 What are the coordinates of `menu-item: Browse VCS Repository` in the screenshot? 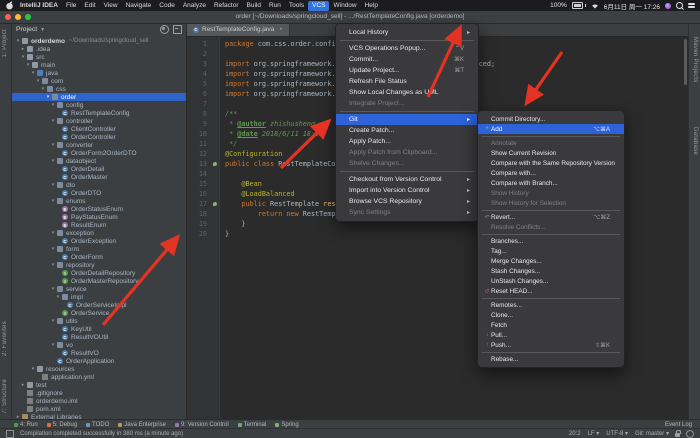 It's located at (407, 201).